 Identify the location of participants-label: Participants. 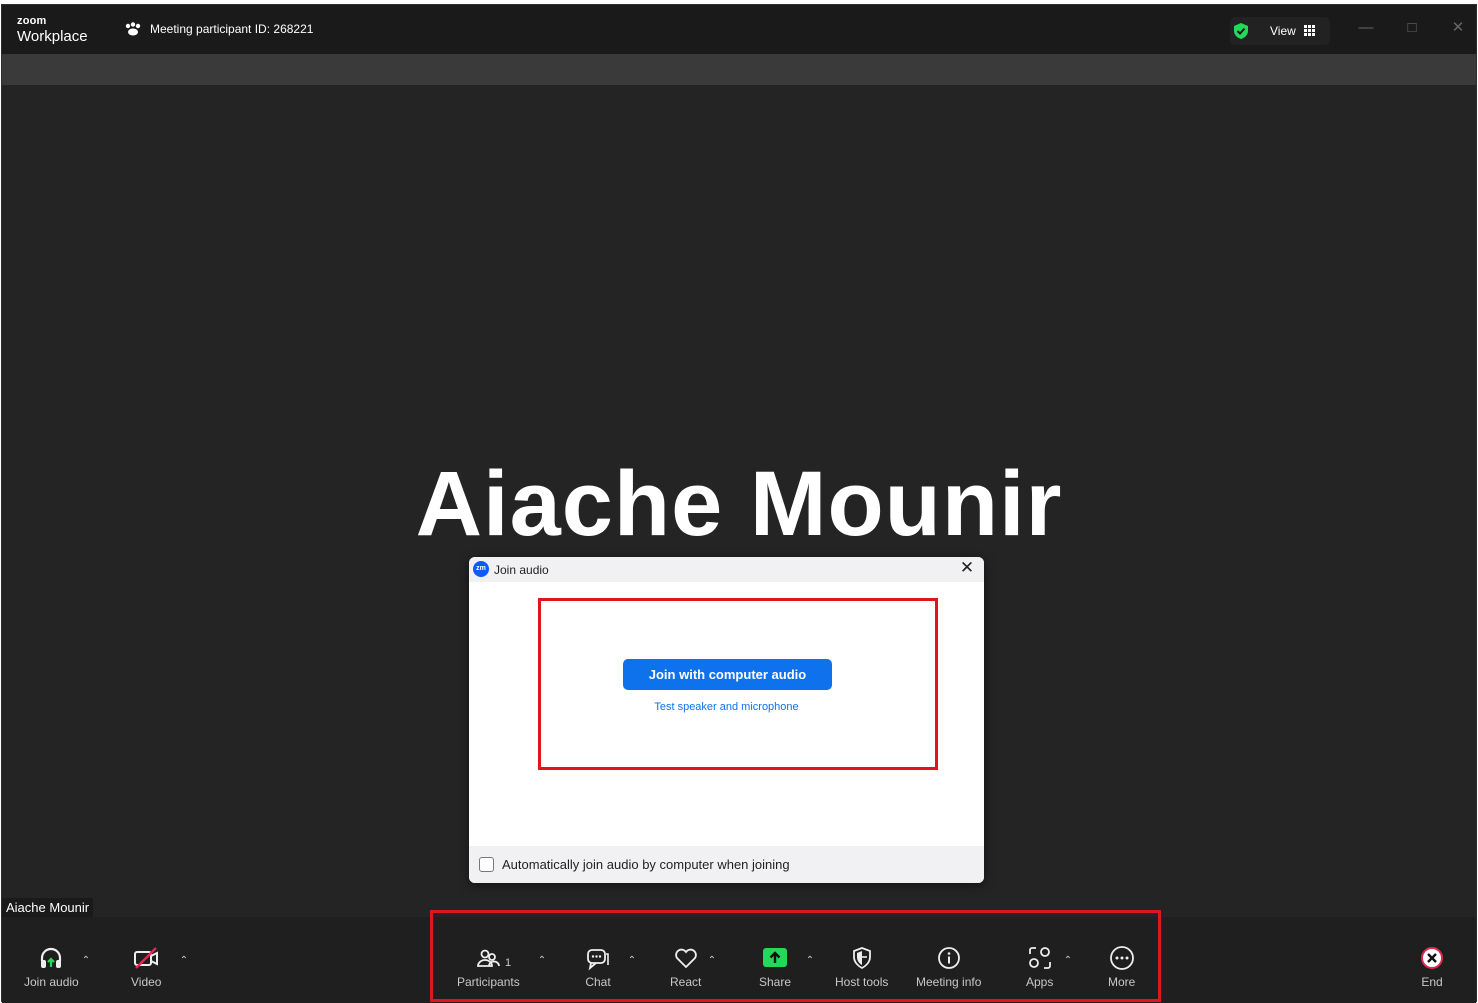
(488, 982).